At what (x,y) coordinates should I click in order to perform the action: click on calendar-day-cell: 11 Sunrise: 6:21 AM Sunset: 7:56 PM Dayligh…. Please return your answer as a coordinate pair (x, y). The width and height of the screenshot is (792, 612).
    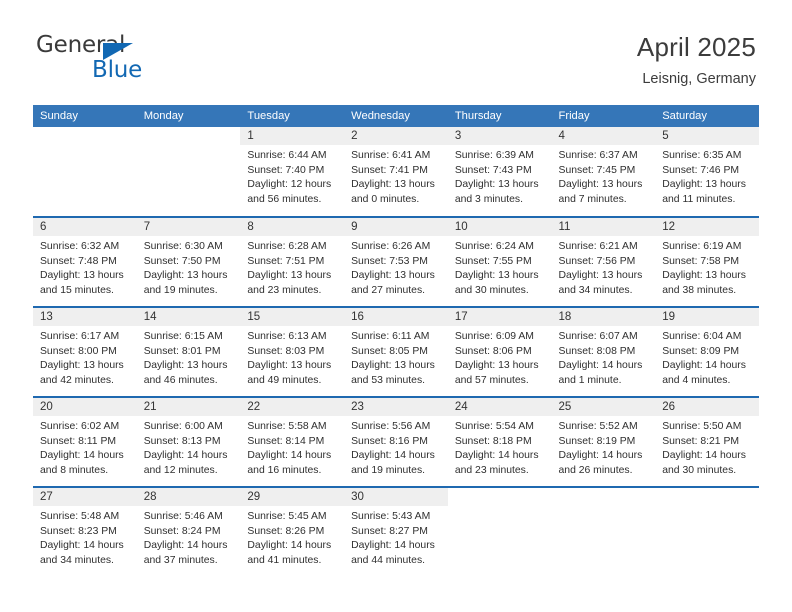
    Looking at the image, I should click on (603, 261).